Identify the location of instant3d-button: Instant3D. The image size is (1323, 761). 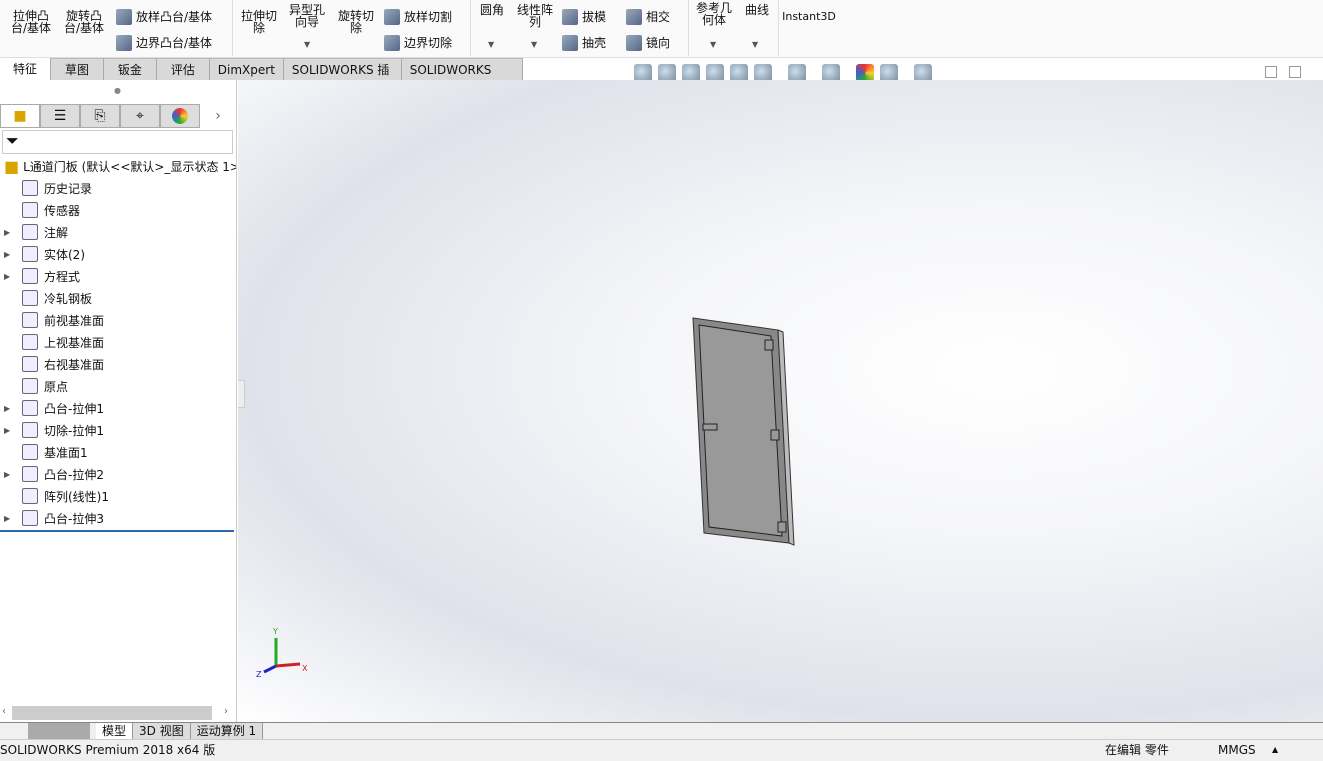
(809, 17).